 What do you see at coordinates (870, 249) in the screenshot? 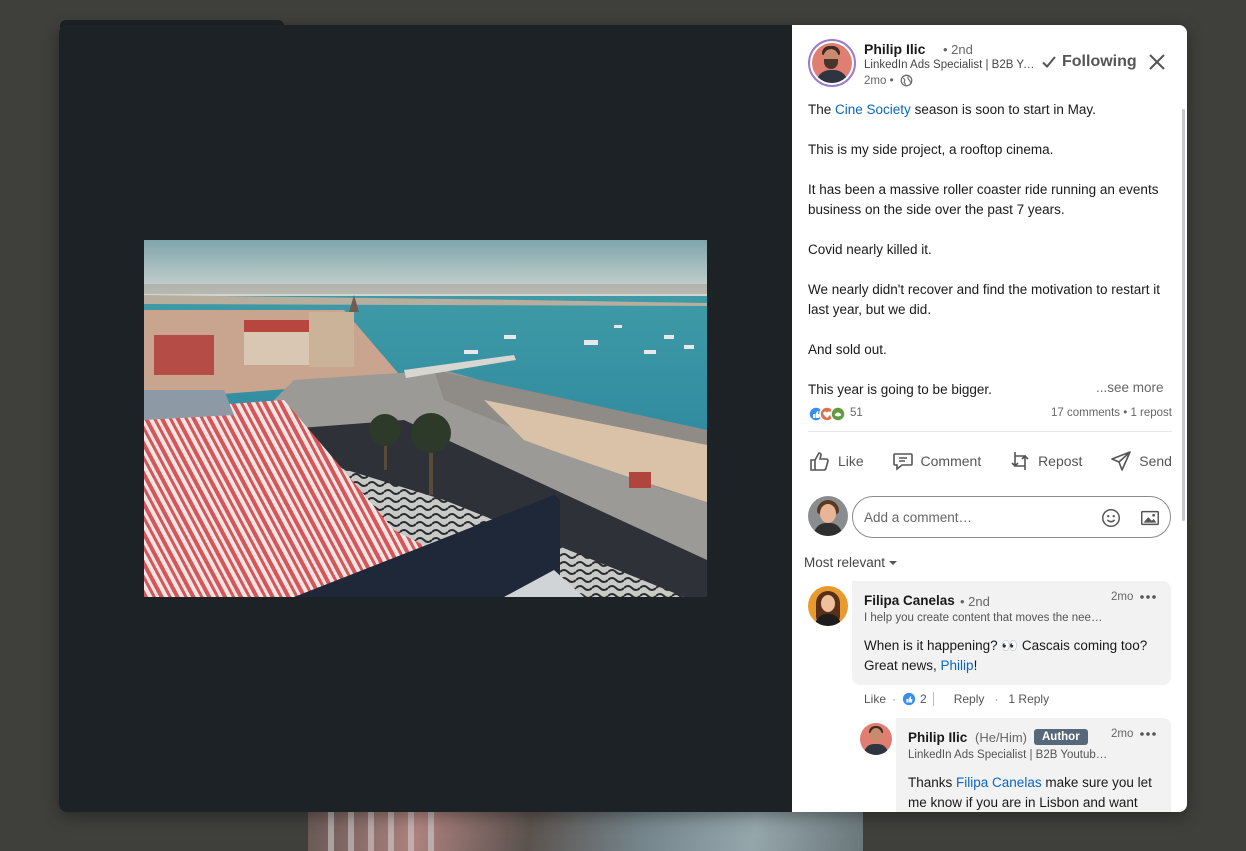
I see `post-paragraph: Covid nearly killed it.` at bounding box center [870, 249].